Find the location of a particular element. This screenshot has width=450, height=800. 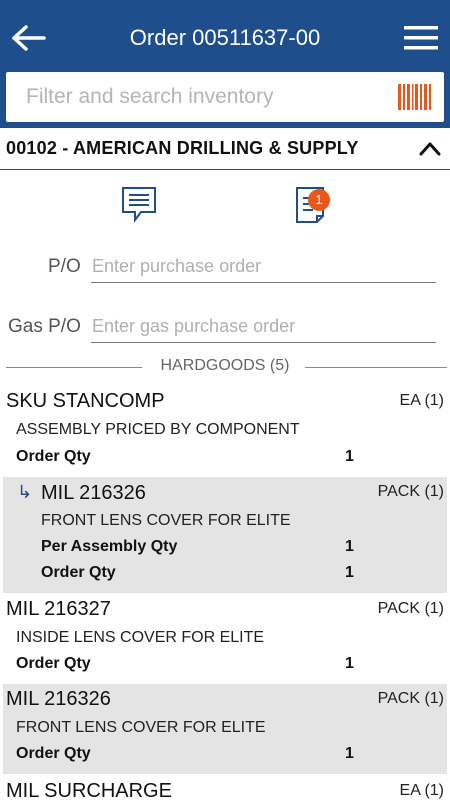

po-field: Enter purchase order is located at coordinates (263, 269).